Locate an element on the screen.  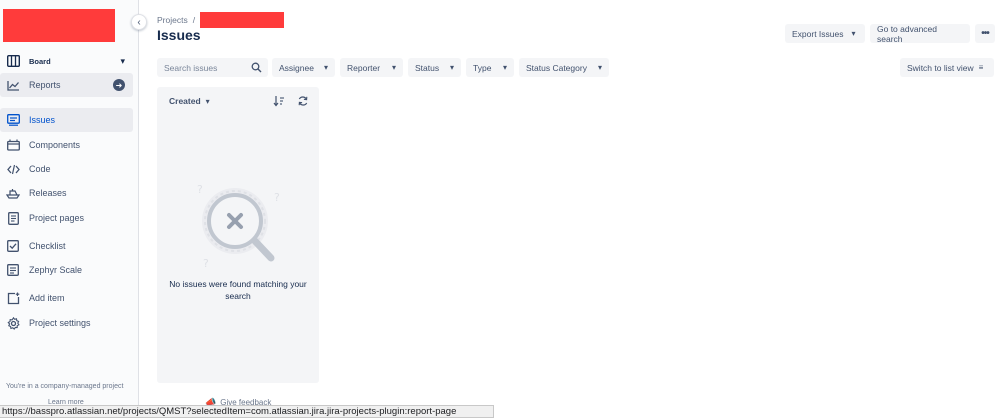
assignee-filter: Assignee ▾ is located at coordinates (303, 67).